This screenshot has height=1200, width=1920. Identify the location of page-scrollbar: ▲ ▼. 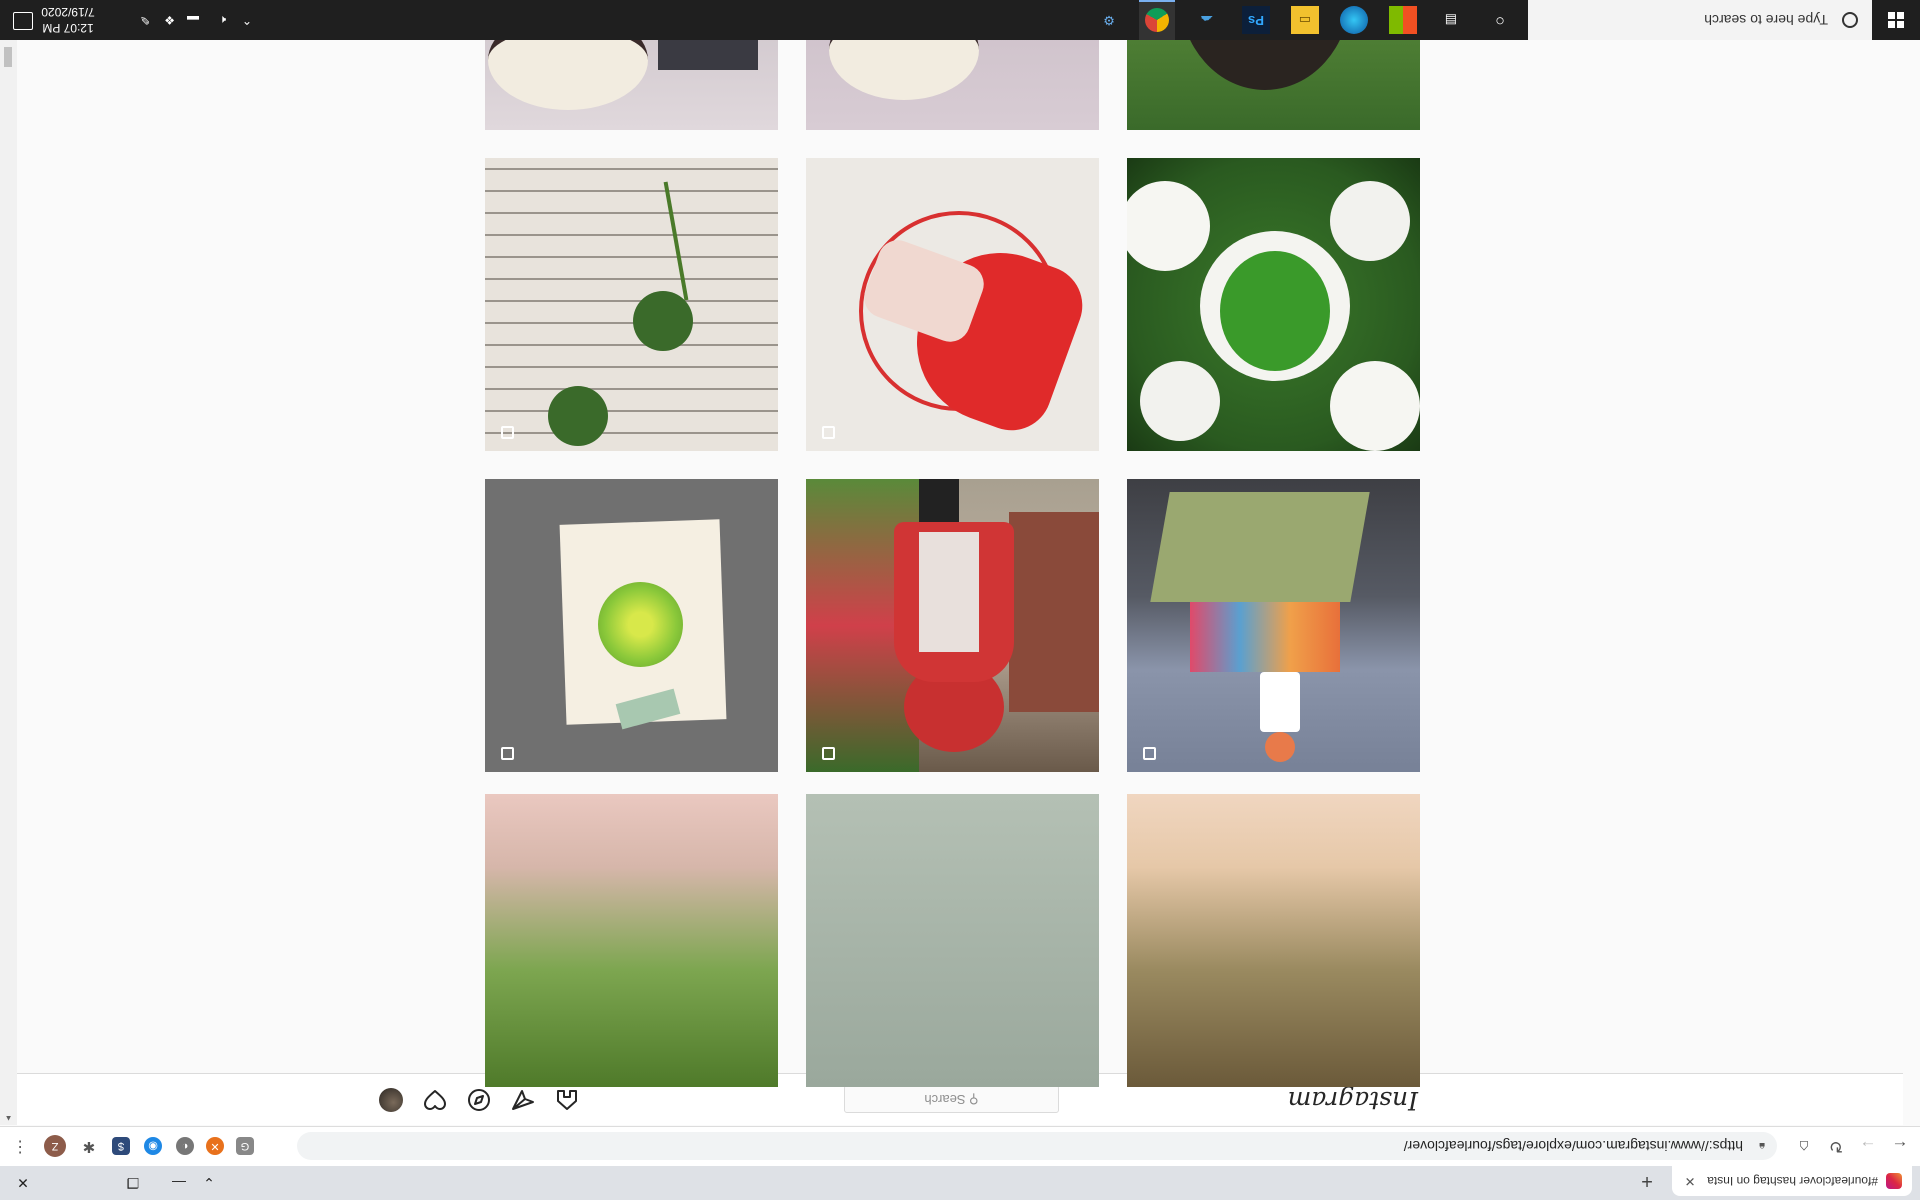
(8, 562).